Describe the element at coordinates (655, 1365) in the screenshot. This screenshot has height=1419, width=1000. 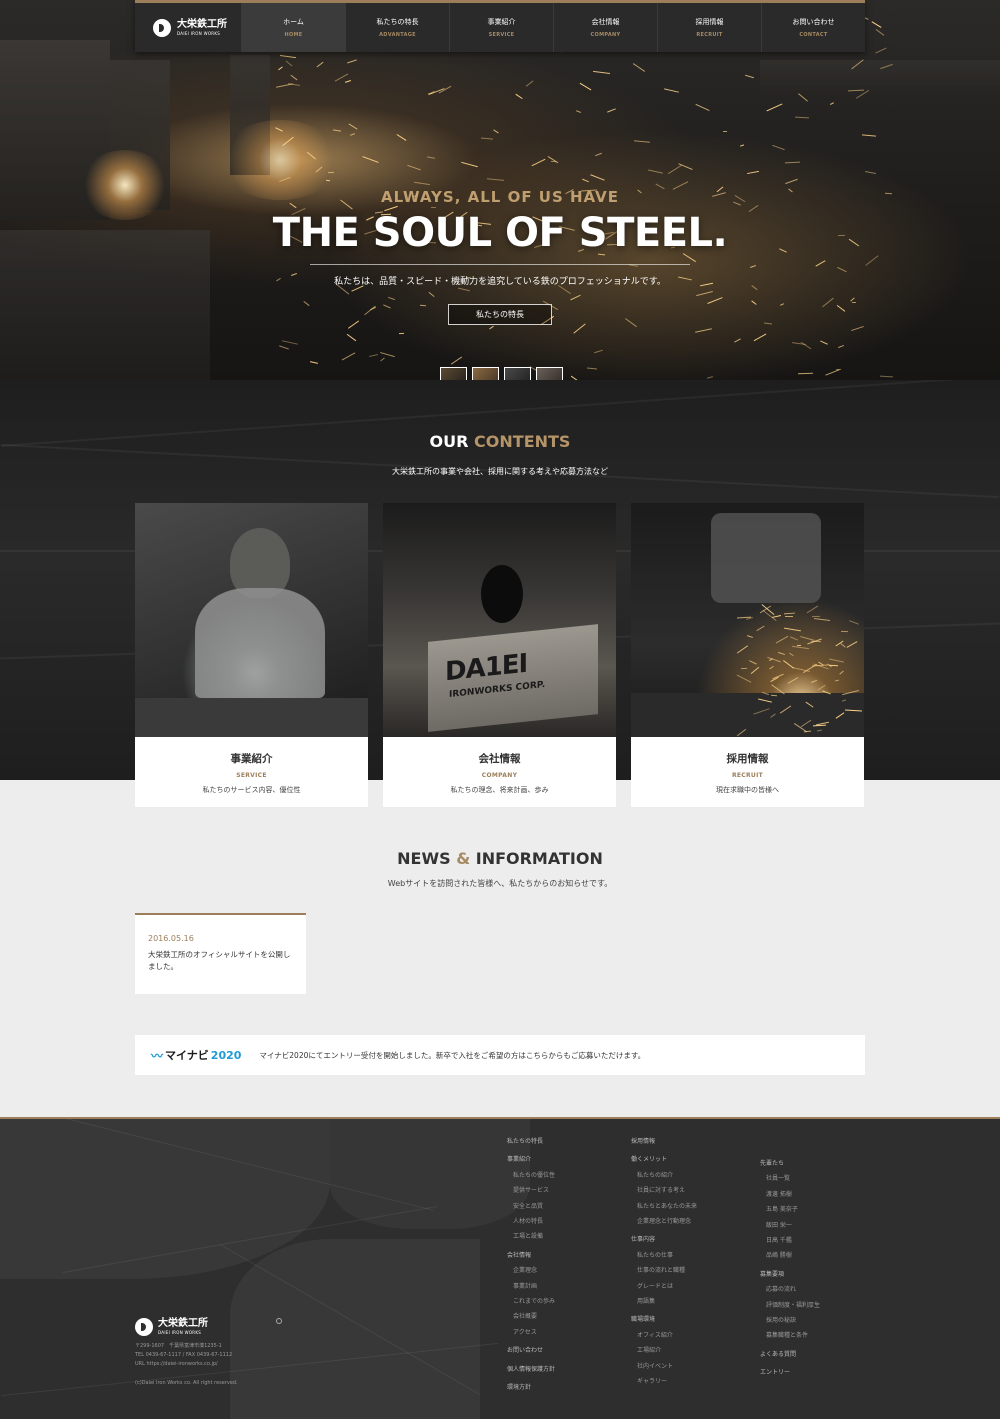
I see `footer-sublink: 社内イベント` at that location.